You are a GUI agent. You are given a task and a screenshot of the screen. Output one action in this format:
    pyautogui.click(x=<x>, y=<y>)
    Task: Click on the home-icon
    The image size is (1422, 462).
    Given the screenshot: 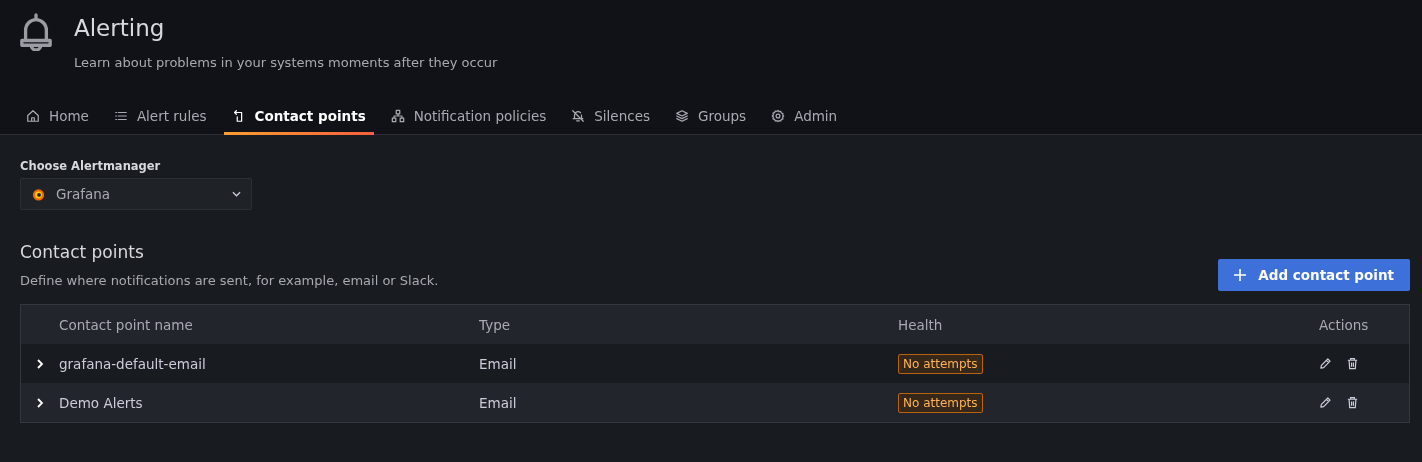 What is the action you would take?
    pyautogui.click(x=33, y=116)
    